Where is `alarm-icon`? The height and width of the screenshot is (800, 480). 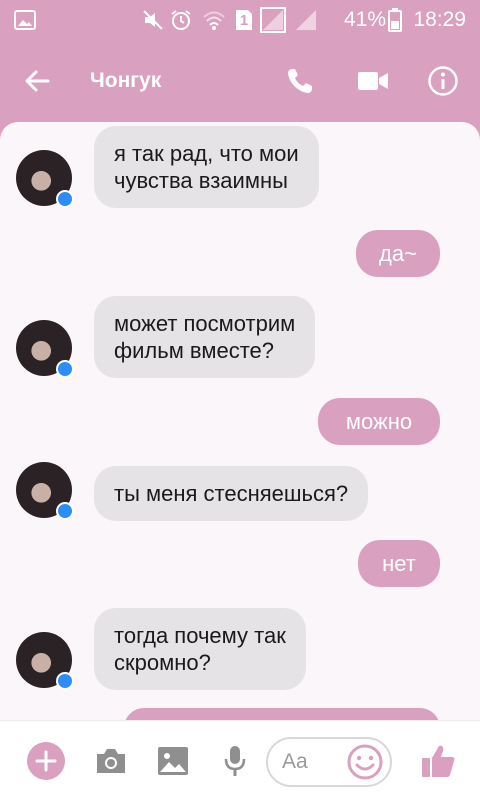 alarm-icon is located at coordinates (181, 20).